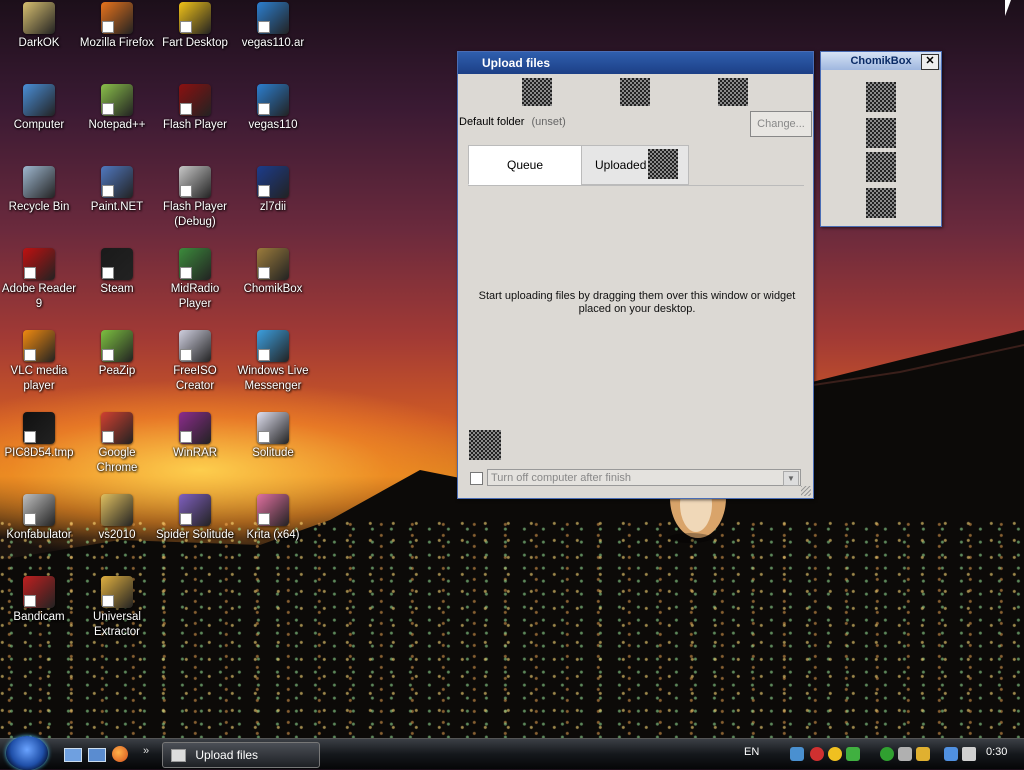  Describe the element at coordinates (39, 362) in the screenshot. I see `desktop-icon: VLC media player` at that location.